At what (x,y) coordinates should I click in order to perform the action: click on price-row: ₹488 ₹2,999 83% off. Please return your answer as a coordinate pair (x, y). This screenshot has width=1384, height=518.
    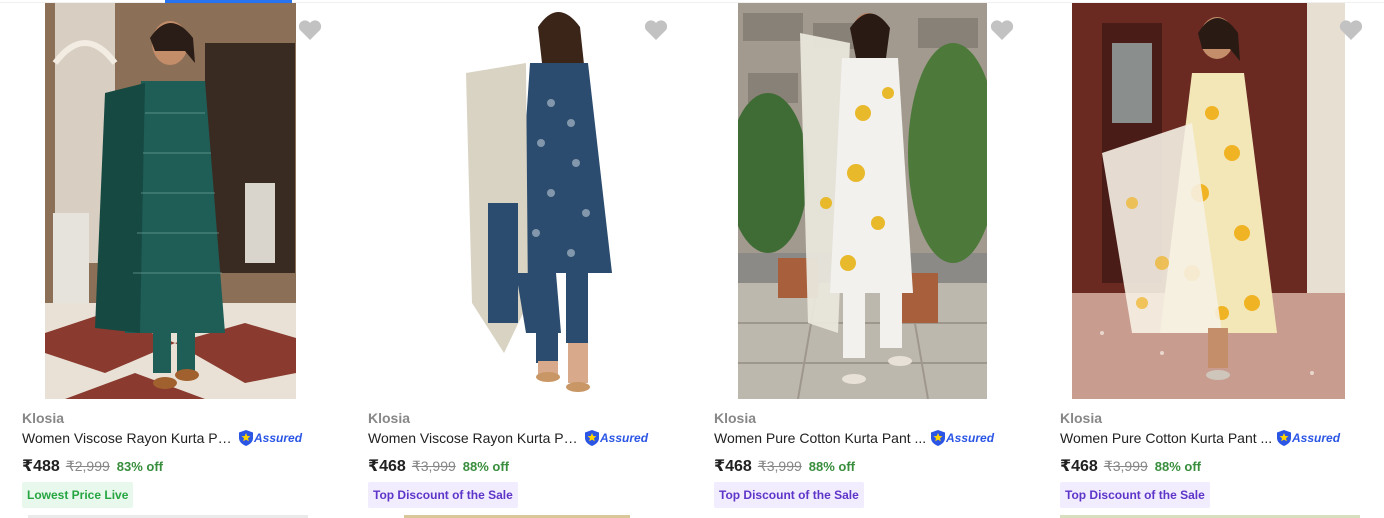
    Looking at the image, I should click on (92, 466).